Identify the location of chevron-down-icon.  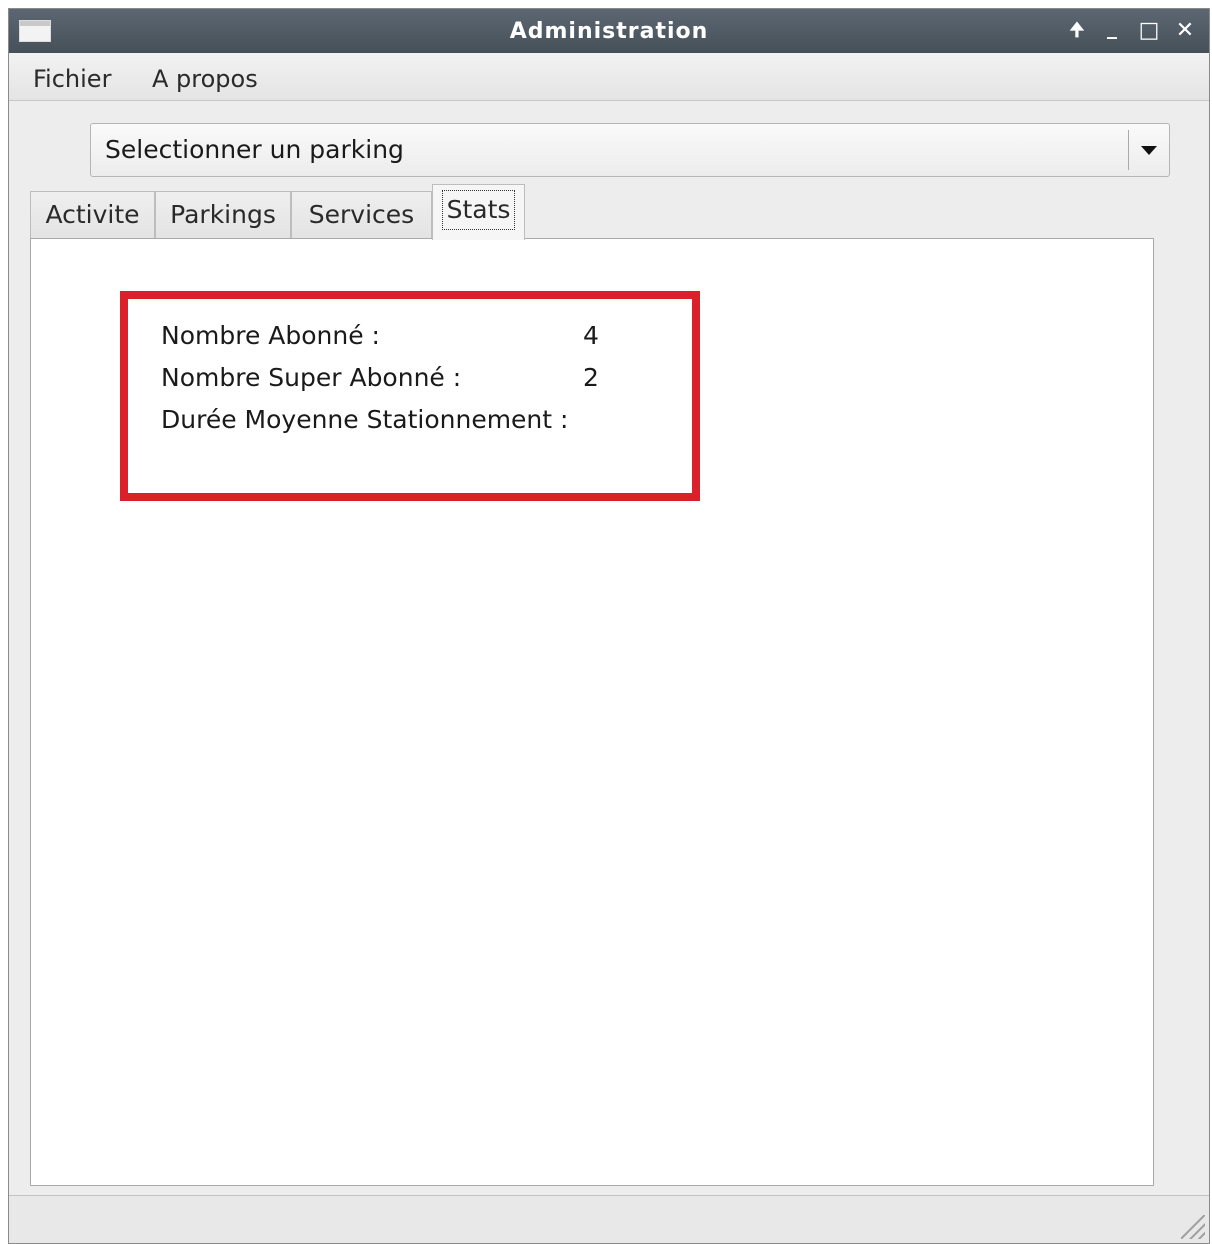
(1149, 150).